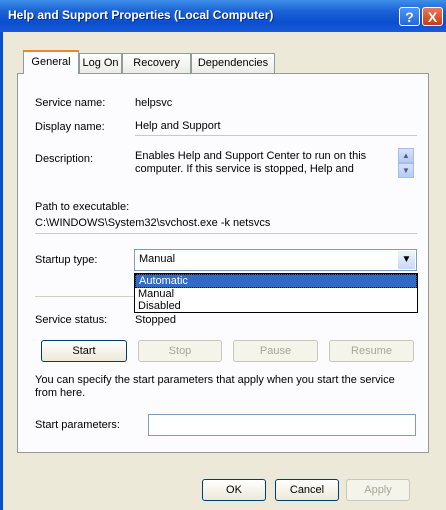 The width and height of the screenshot is (446, 510). I want to click on service-name-label: Service name:, so click(70, 103).